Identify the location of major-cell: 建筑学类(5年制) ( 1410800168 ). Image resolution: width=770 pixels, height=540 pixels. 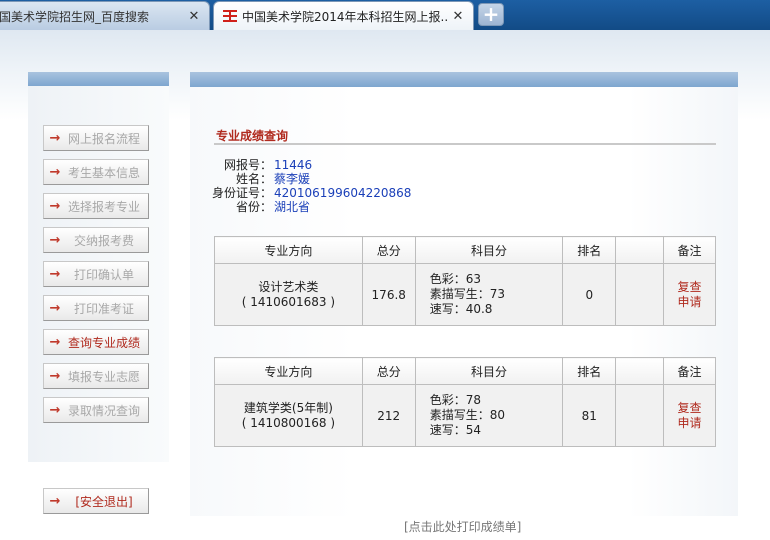
(288, 415).